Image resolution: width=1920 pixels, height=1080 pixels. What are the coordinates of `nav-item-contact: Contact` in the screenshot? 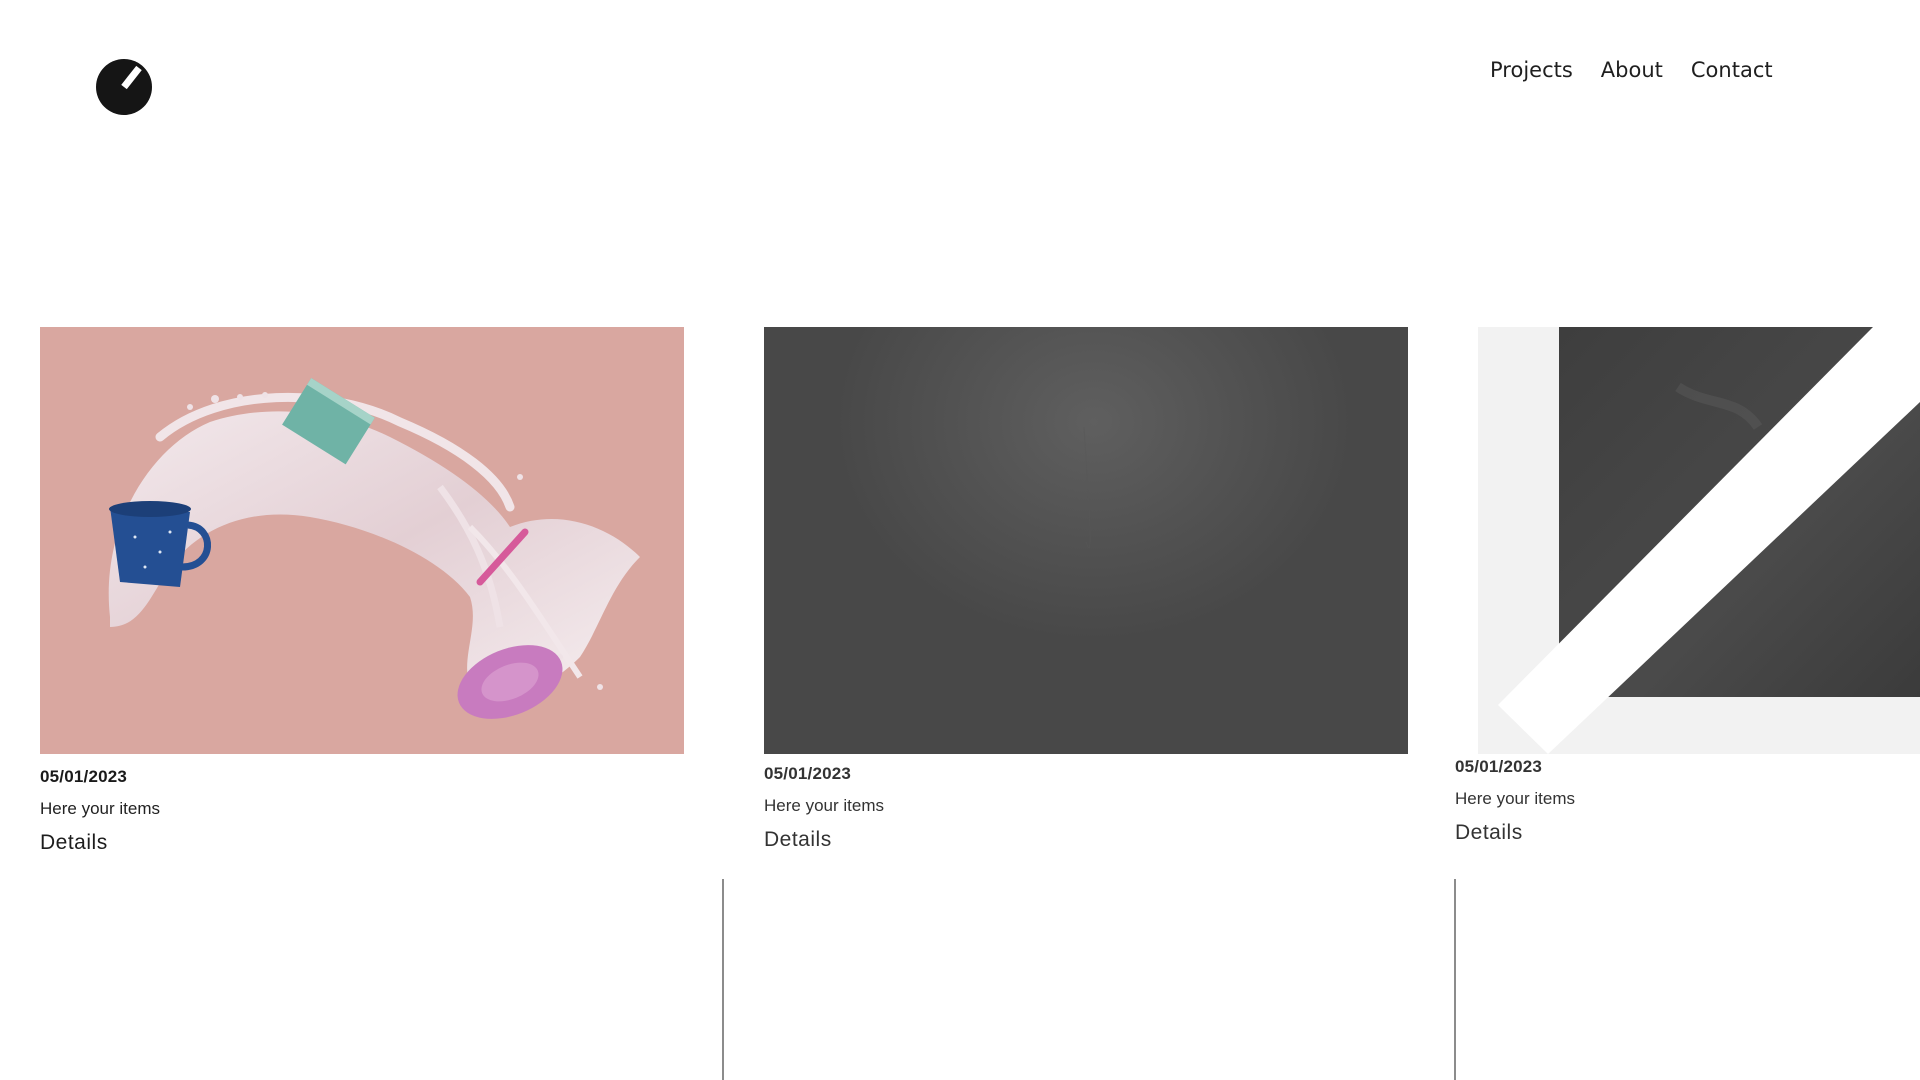 It's located at (1732, 70).